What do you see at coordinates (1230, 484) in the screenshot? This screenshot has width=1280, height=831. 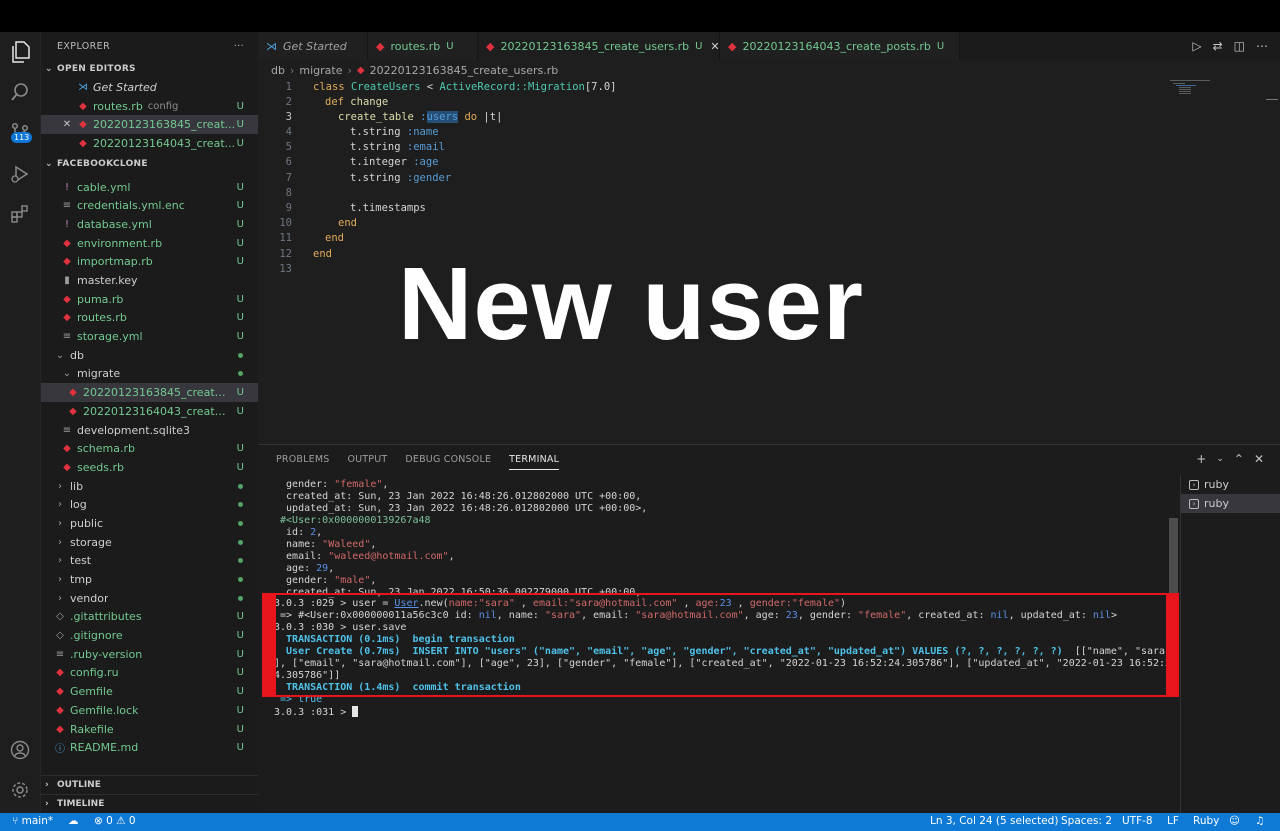 I see `terminal-item: › ruby` at bounding box center [1230, 484].